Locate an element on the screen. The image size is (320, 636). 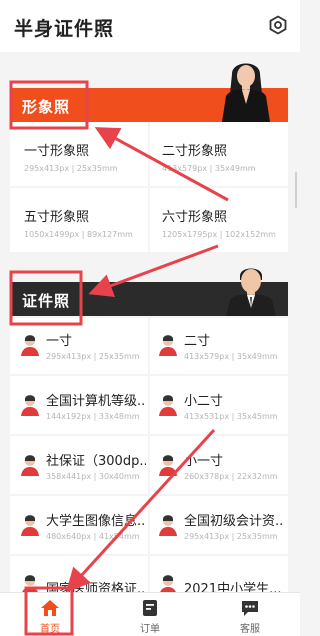
tab-home-label: 首页 is located at coordinates (50, 629).